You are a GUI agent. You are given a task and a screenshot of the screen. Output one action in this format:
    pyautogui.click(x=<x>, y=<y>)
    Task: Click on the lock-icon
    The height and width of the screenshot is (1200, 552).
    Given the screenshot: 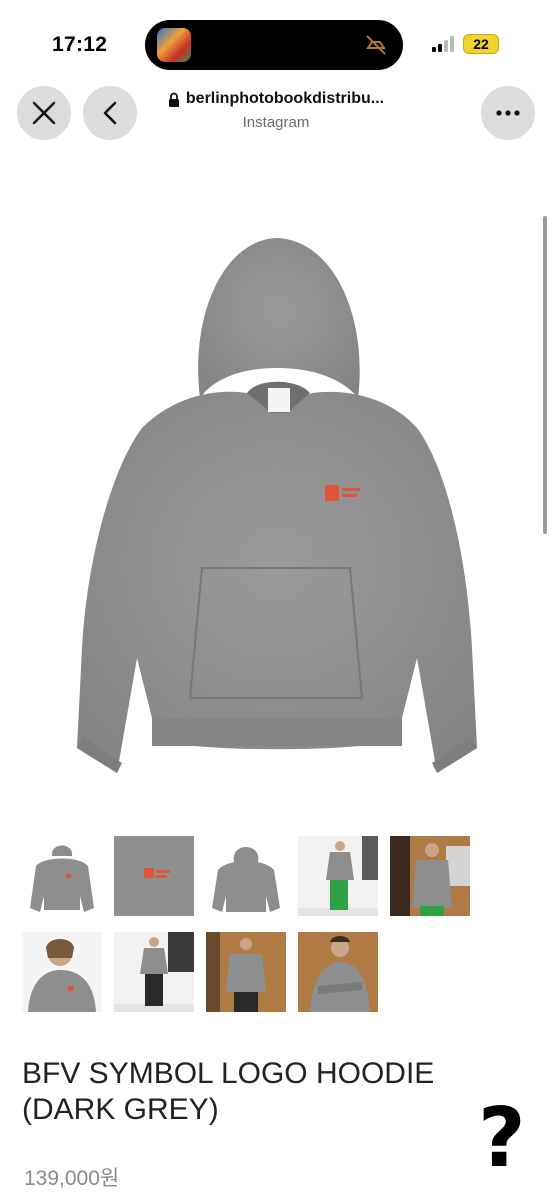 What is the action you would take?
    pyautogui.click(x=173, y=99)
    